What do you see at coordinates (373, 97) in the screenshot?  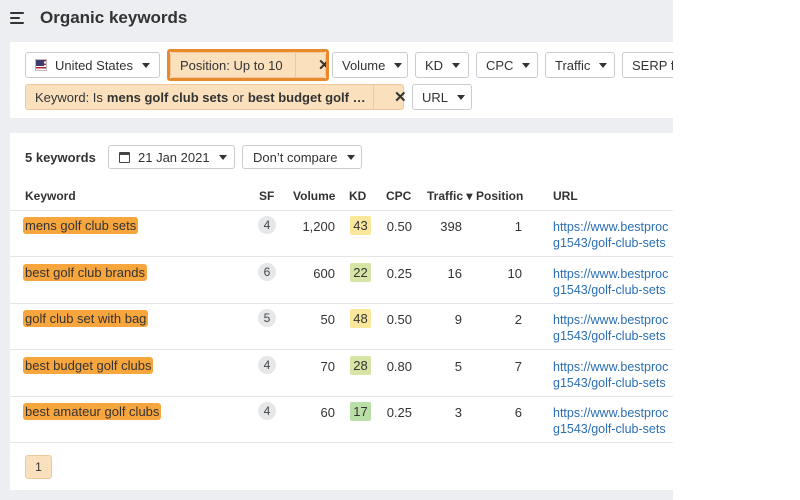 I see `chip-divider` at bounding box center [373, 97].